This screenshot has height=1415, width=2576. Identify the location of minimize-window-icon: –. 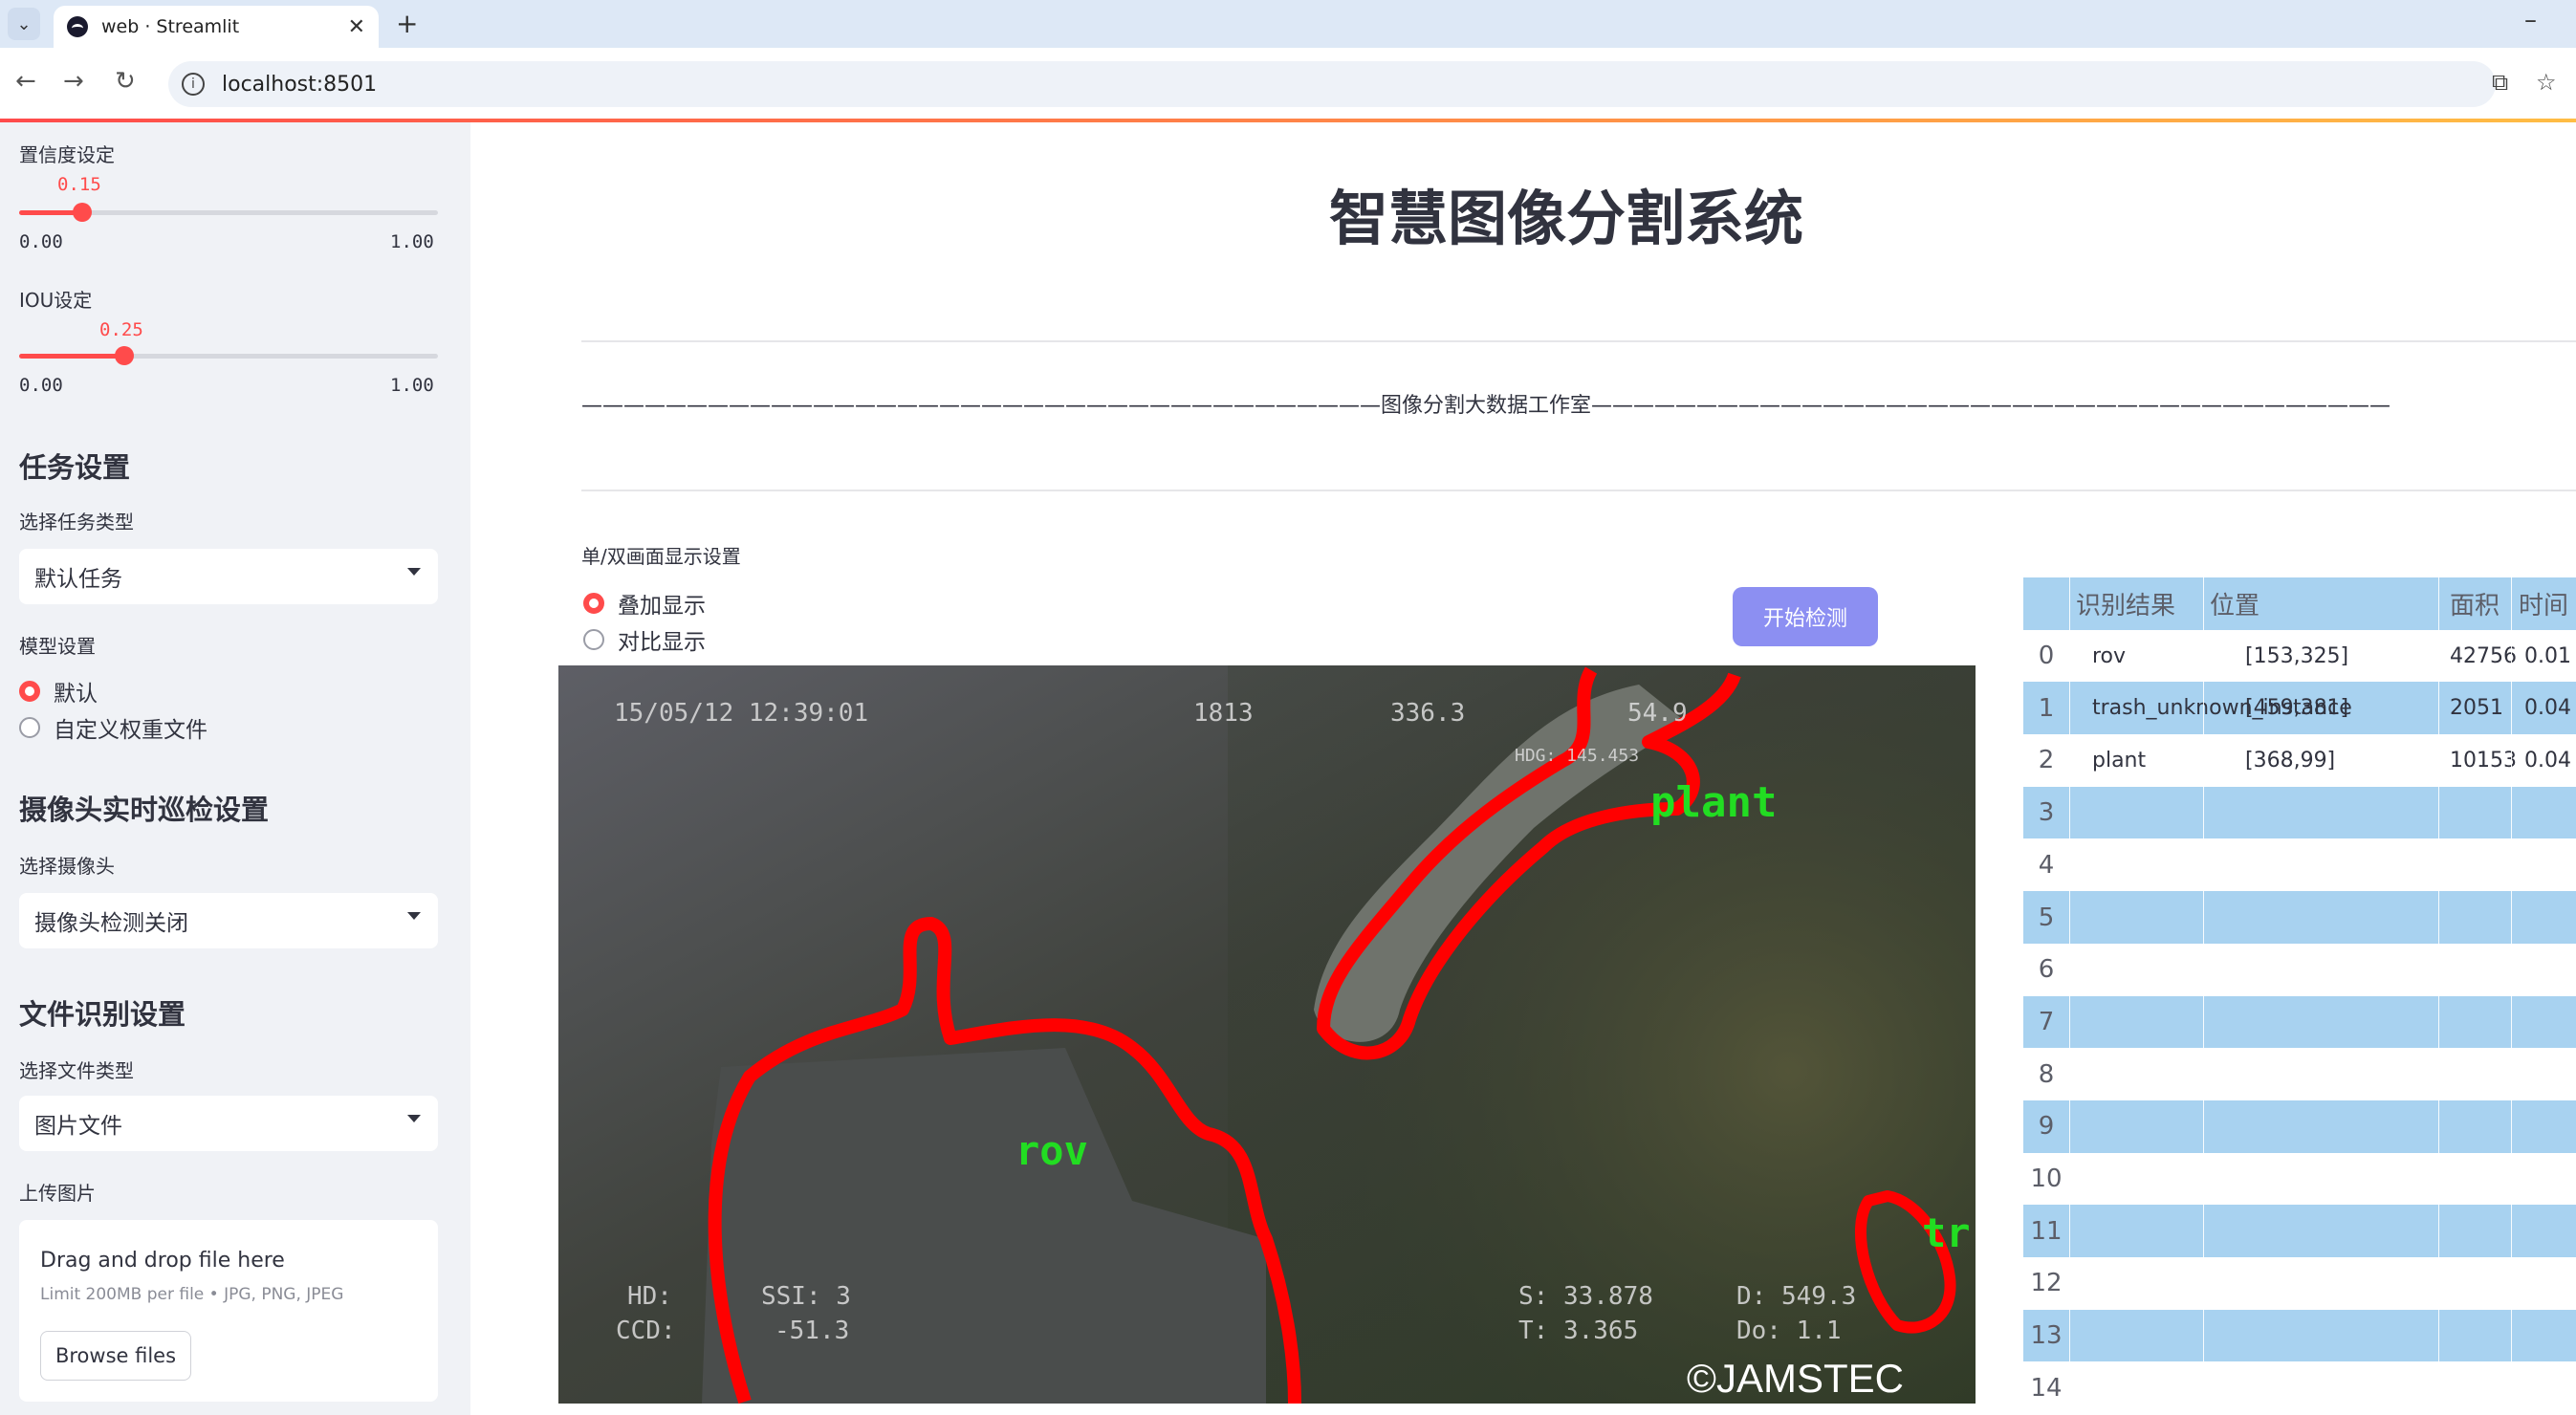
(2530, 20).